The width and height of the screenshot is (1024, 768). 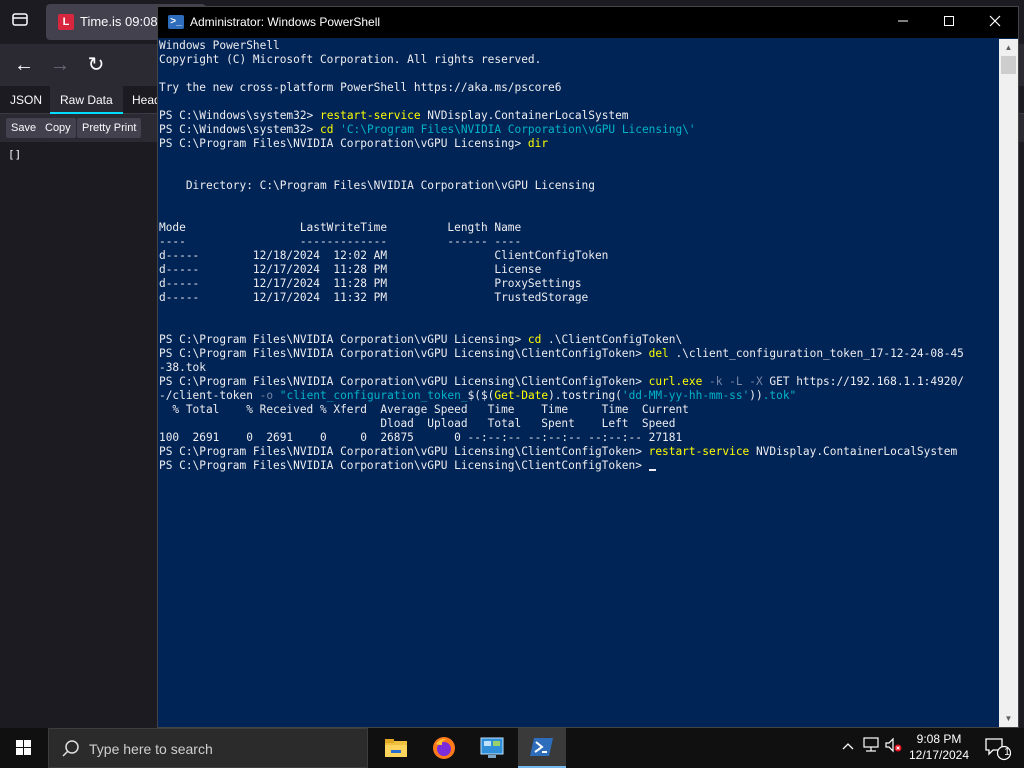 What do you see at coordinates (24, 128) in the screenshot?
I see `save-button: Save` at bounding box center [24, 128].